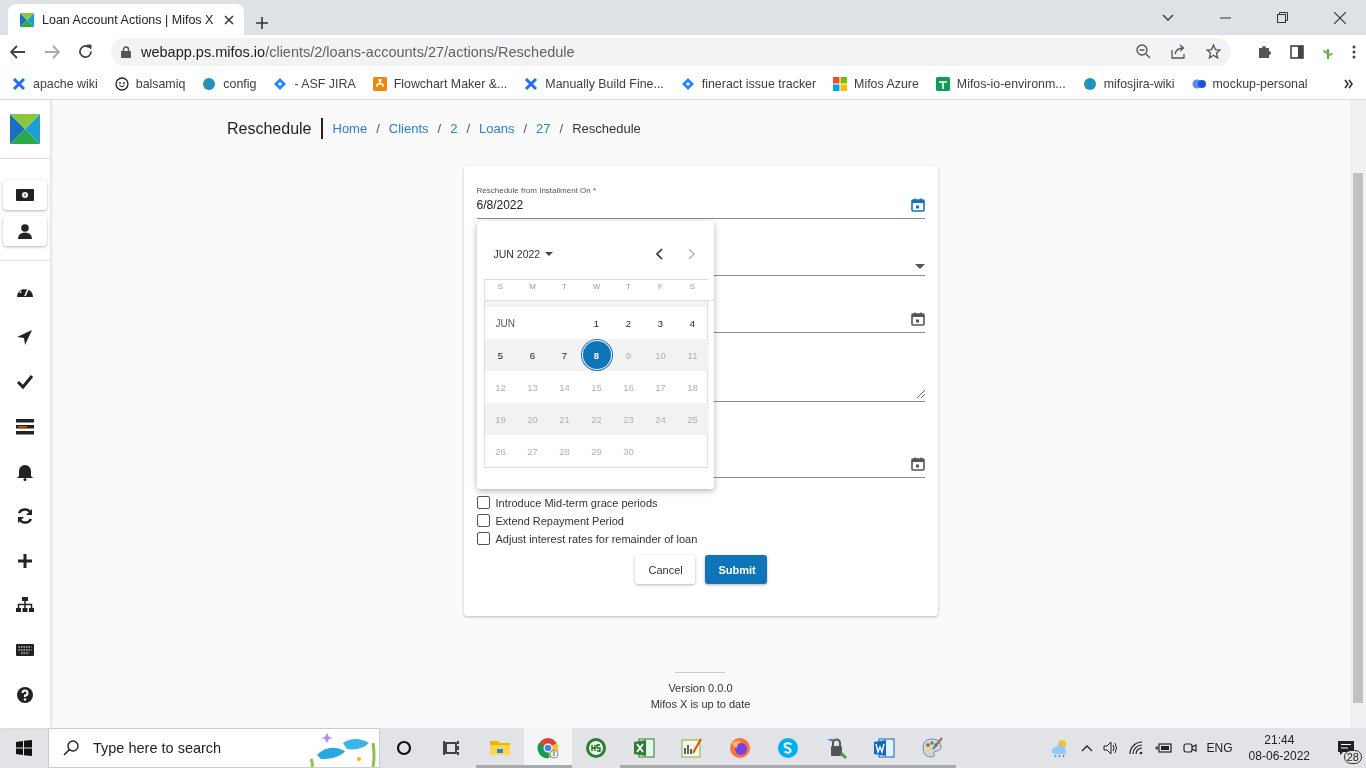 This screenshot has width=1366, height=768. I want to click on padlock-icon, so click(836, 748).